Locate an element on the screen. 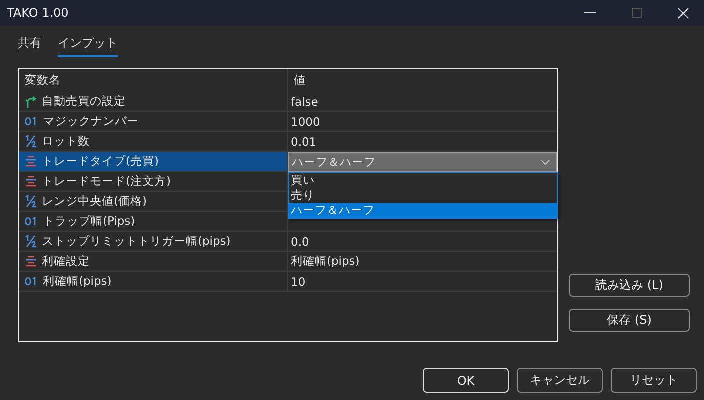  parameter-name-cell: レンジ中央値(価格) is located at coordinates (153, 201).